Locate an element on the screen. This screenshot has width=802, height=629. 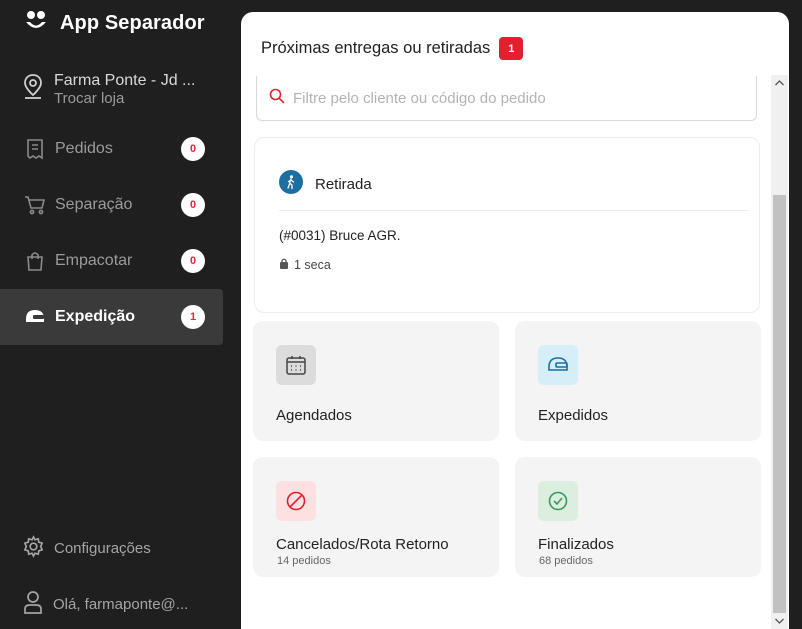
nav-item-expedicao: Expedição 1 is located at coordinates (111, 317).